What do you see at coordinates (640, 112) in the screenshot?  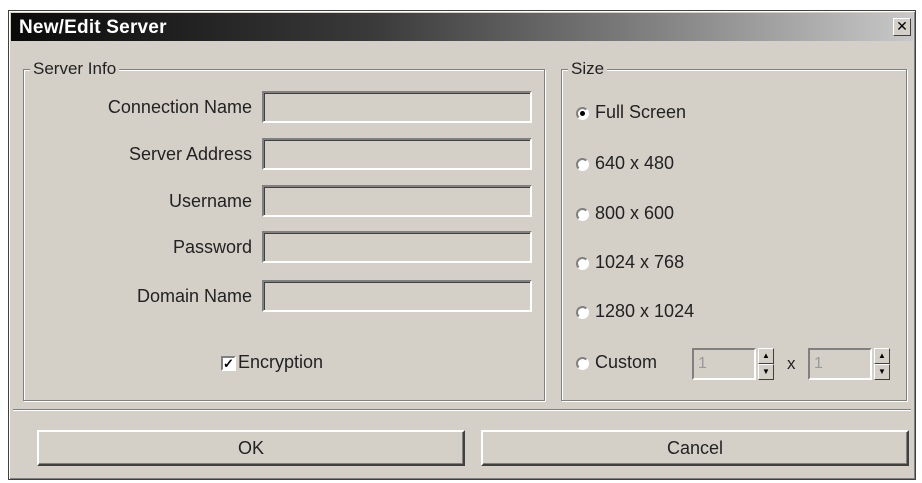 I see `full-screen-label: Full Screen` at bounding box center [640, 112].